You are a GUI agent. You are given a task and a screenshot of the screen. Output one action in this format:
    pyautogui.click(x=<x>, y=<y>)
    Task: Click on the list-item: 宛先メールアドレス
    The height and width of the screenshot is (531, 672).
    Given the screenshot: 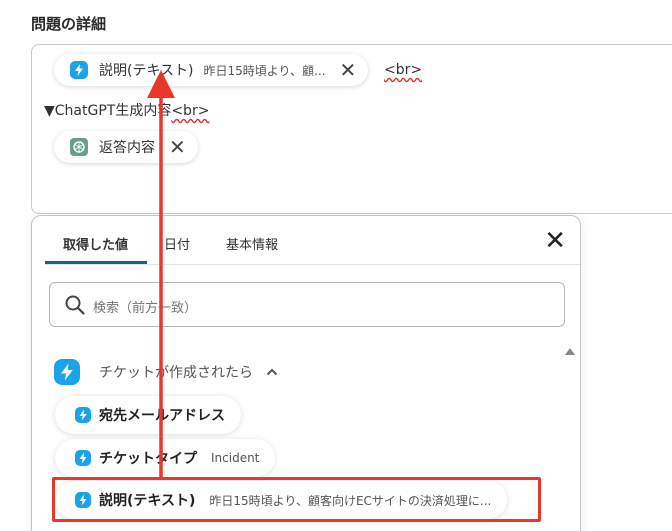 What is the action you would take?
    pyautogui.click(x=148, y=415)
    